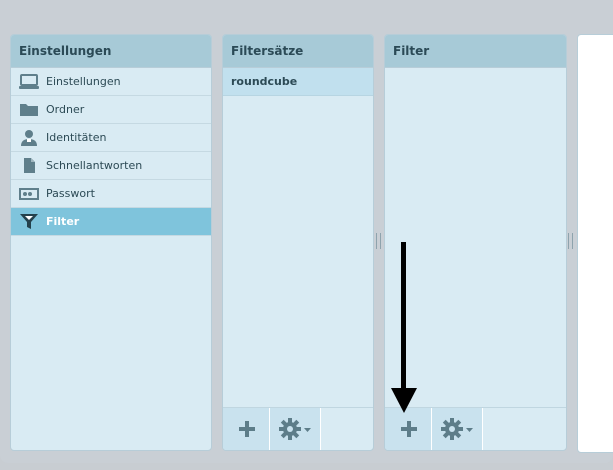 This screenshot has width=613, height=470. What do you see at coordinates (65, 109) in the screenshot?
I see `settings-item-label: Ordner` at bounding box center [65, 109].